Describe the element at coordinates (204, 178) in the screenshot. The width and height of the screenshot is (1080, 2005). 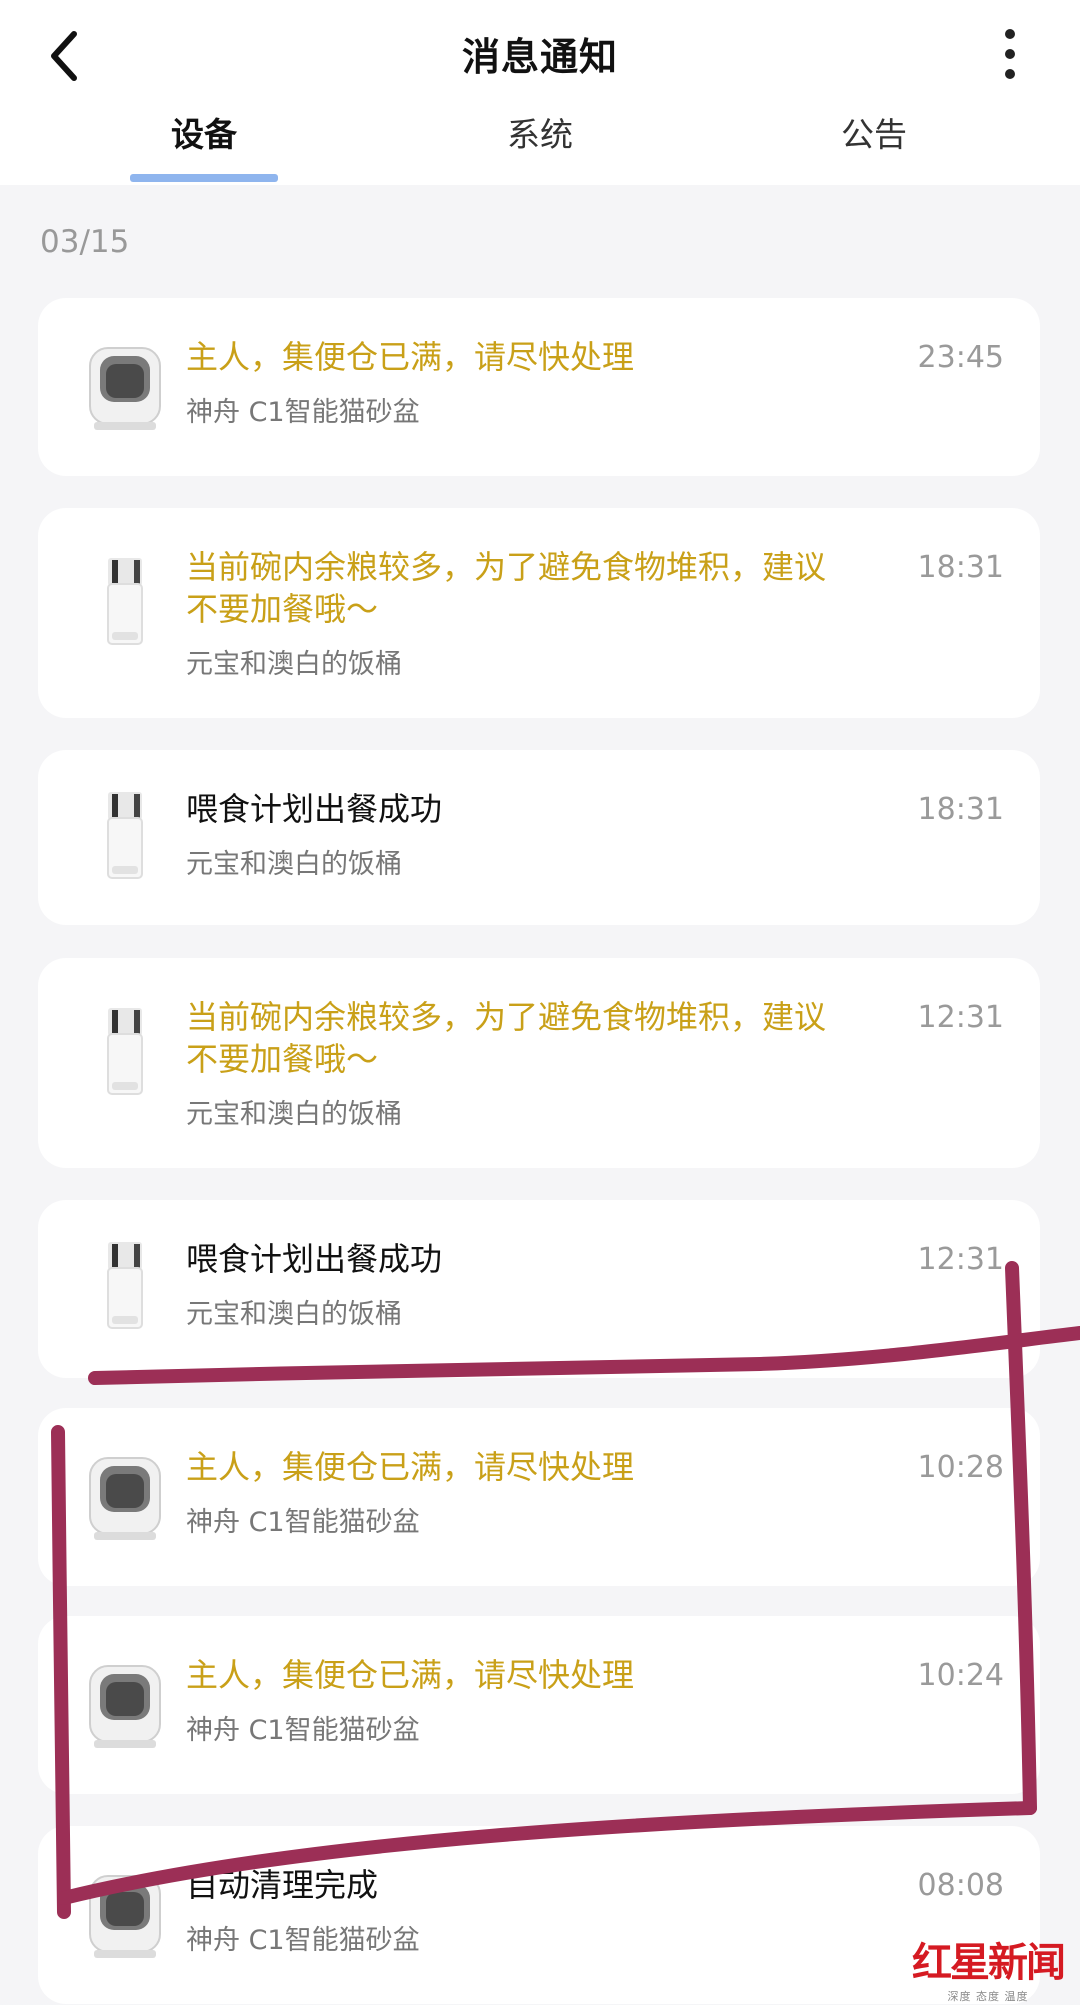
I see `active-tab-indicator` at that location.